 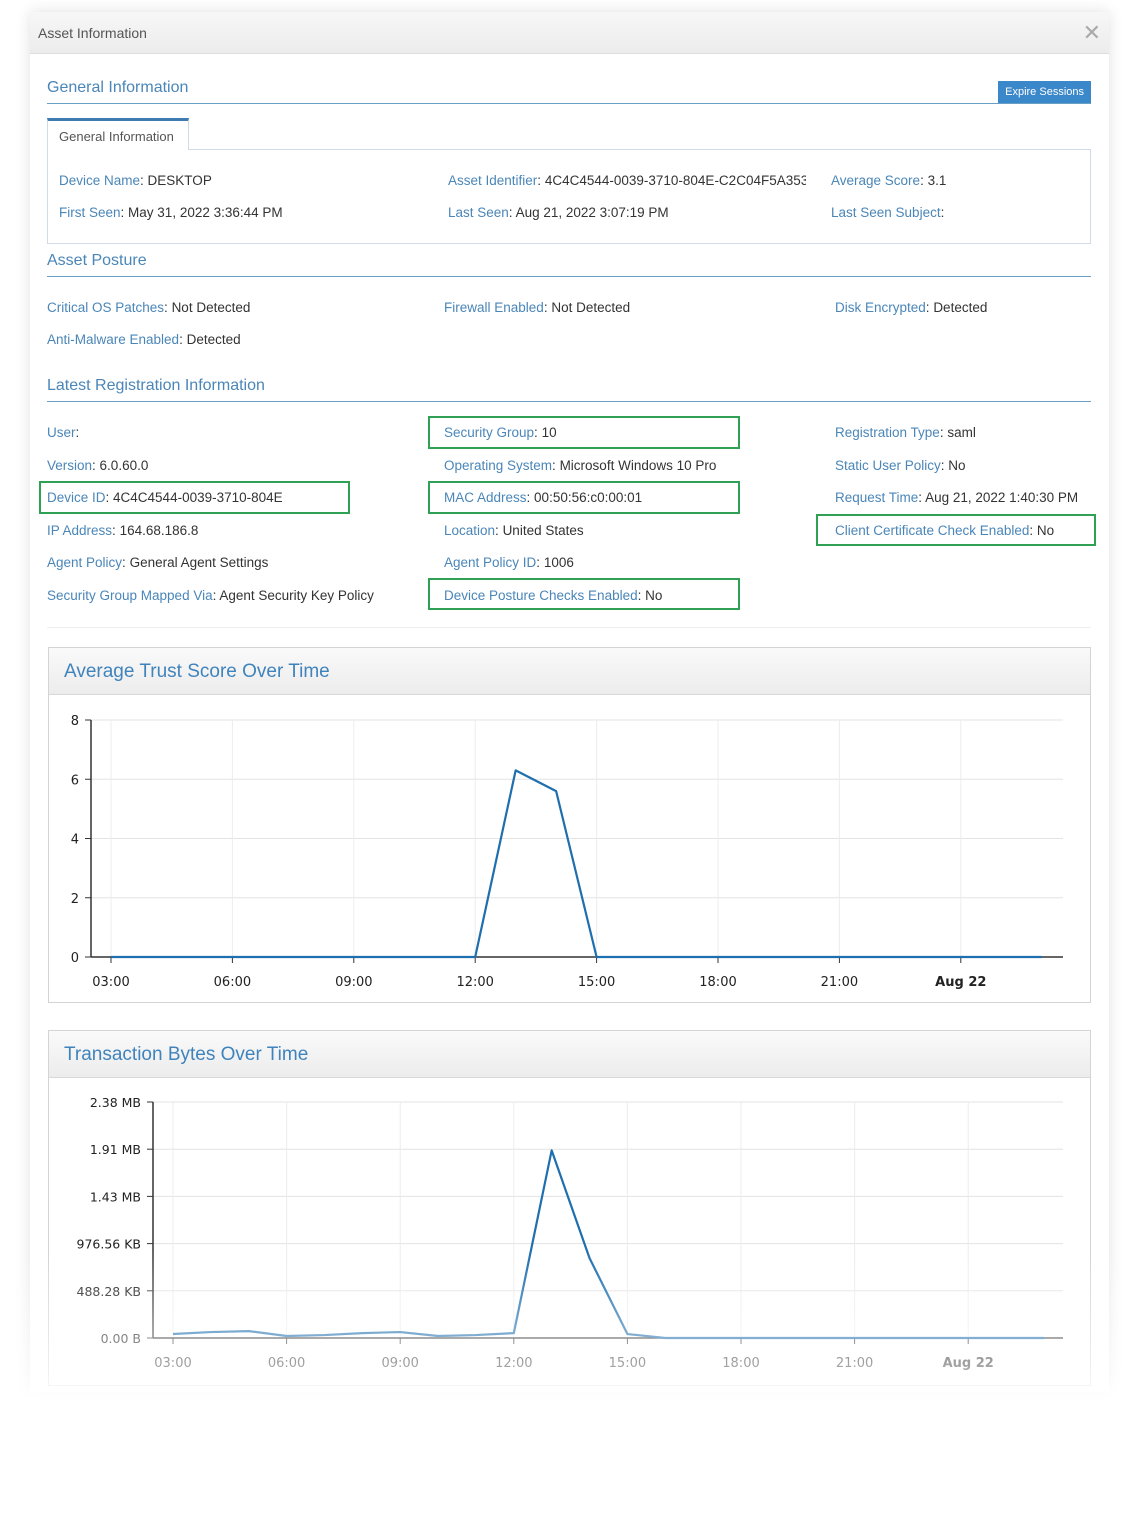 What do you see at coordinates (638, 465) in the screenshot?
I see `field-value: Microsoft Windows 10 Pro` at bounding box center [638, 465].